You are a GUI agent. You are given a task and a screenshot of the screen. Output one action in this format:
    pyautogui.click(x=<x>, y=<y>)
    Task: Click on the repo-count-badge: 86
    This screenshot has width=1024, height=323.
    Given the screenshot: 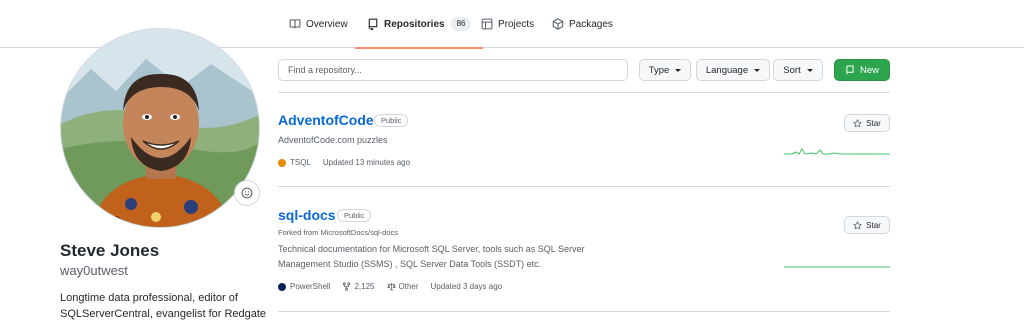 What is the action you would take?
    pyautogui.click(x=461, y=24)
    